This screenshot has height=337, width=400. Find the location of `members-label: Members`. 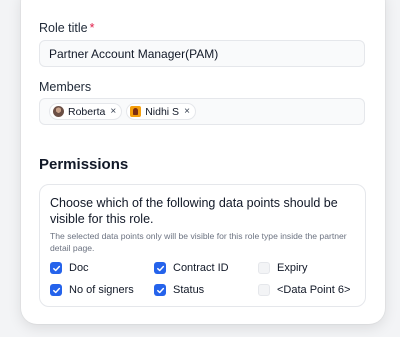

members-label: Members is located at coordinates (65, 87).